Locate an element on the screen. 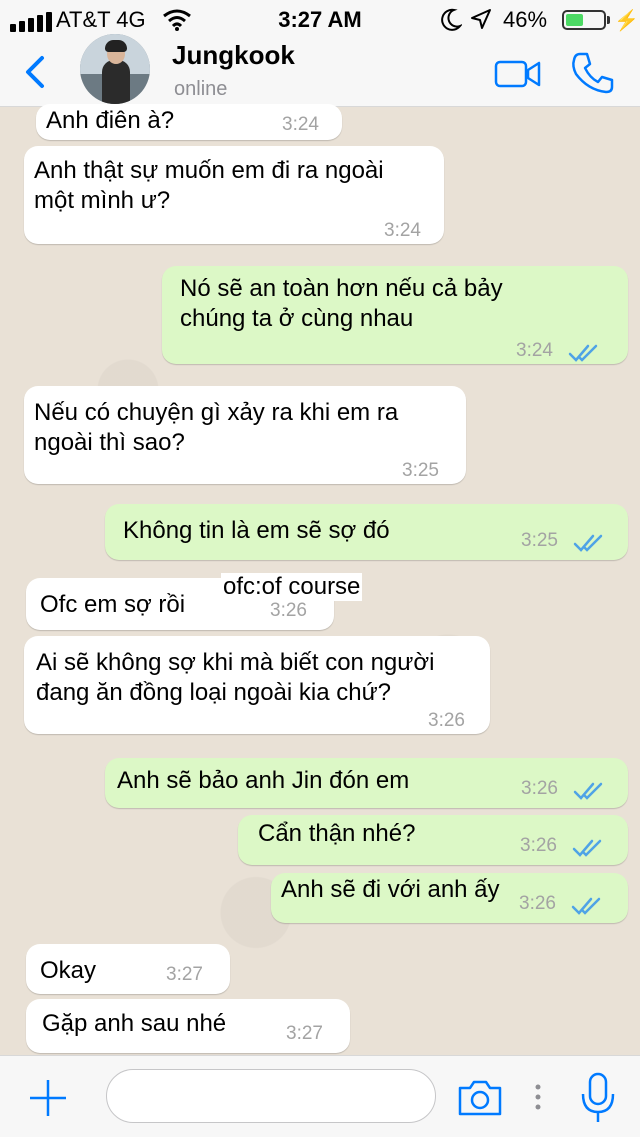  message-text: Cẩn thận nhé? is located at coordinates (337, 833).